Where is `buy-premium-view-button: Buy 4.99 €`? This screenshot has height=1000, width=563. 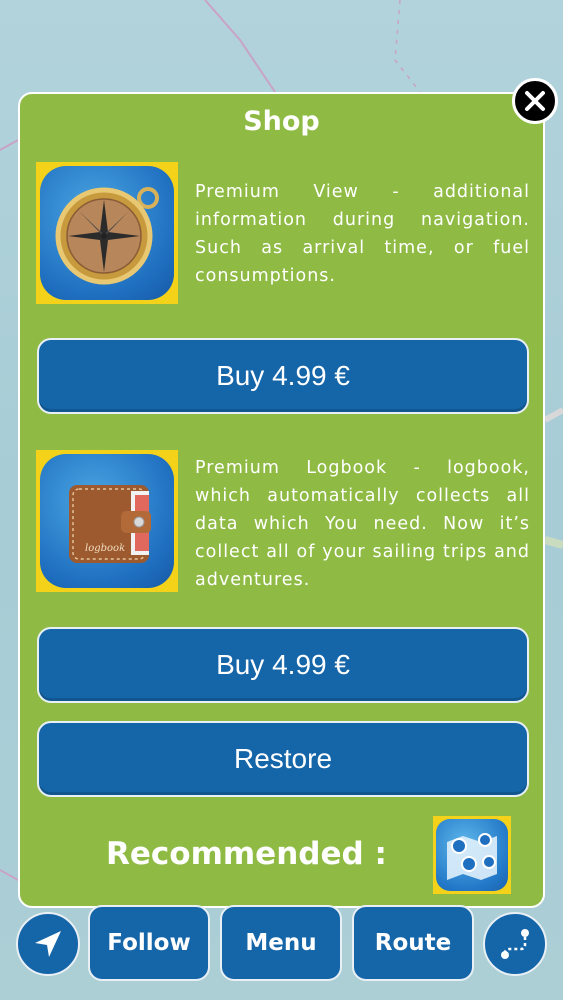
buy-premium-view-button: Buy 4.99 € is located at coordinates (283, 376).